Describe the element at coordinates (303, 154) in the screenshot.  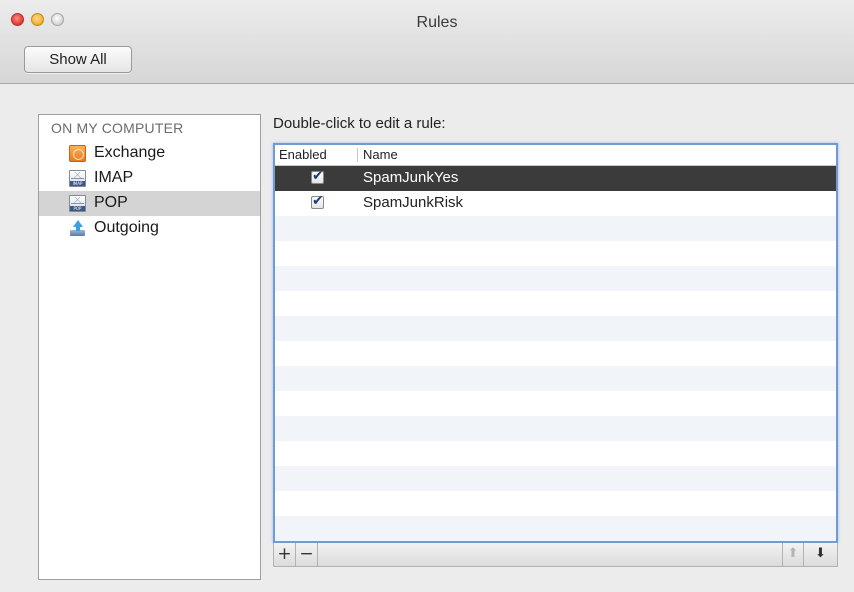
I see `column-header-enabled: Enabled` at that location.